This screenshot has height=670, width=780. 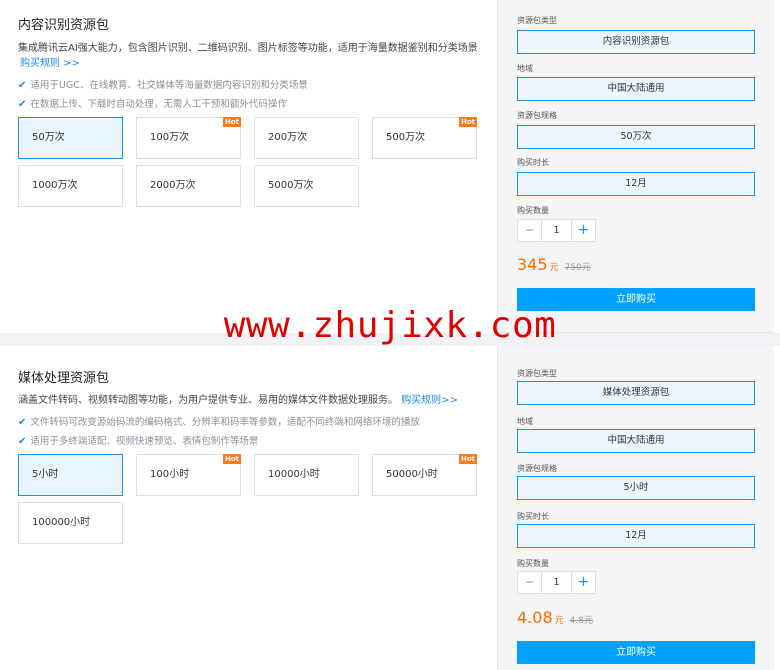 I want to click on option-100w: 100万次 Hot, so click(x=188, y=138).